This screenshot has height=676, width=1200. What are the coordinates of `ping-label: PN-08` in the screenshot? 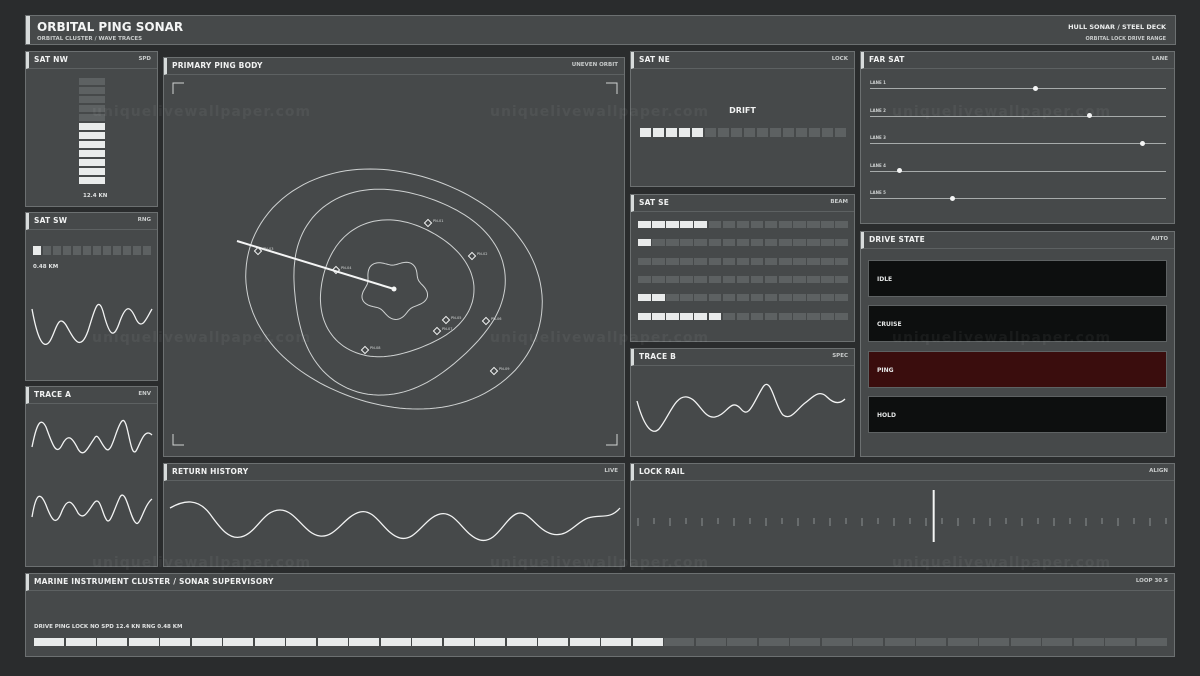 It's located at (375, 348).